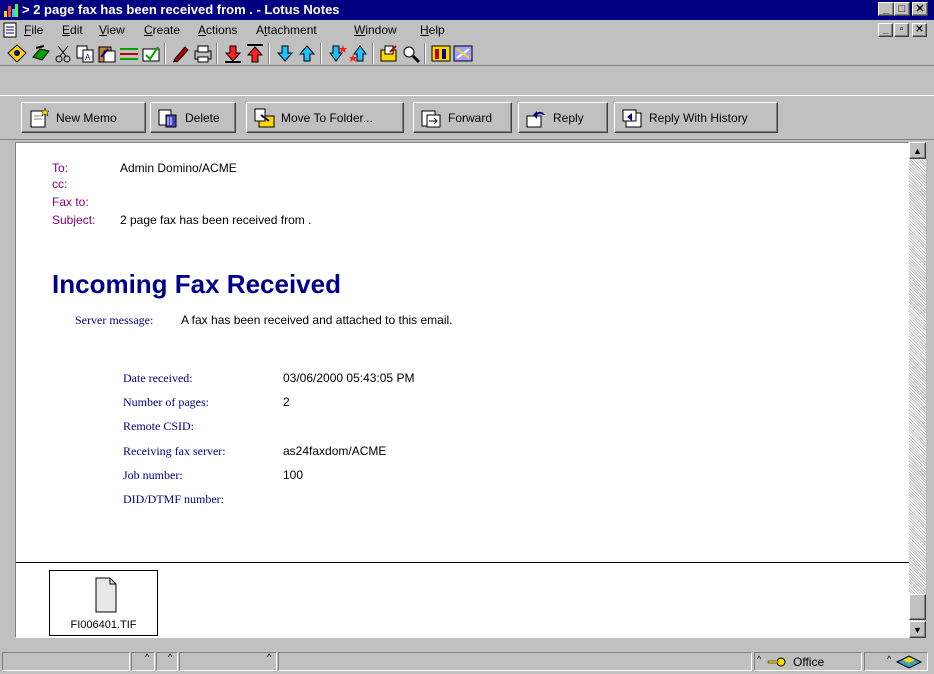  I want to click on edit-document-icon, so click(181, 53).